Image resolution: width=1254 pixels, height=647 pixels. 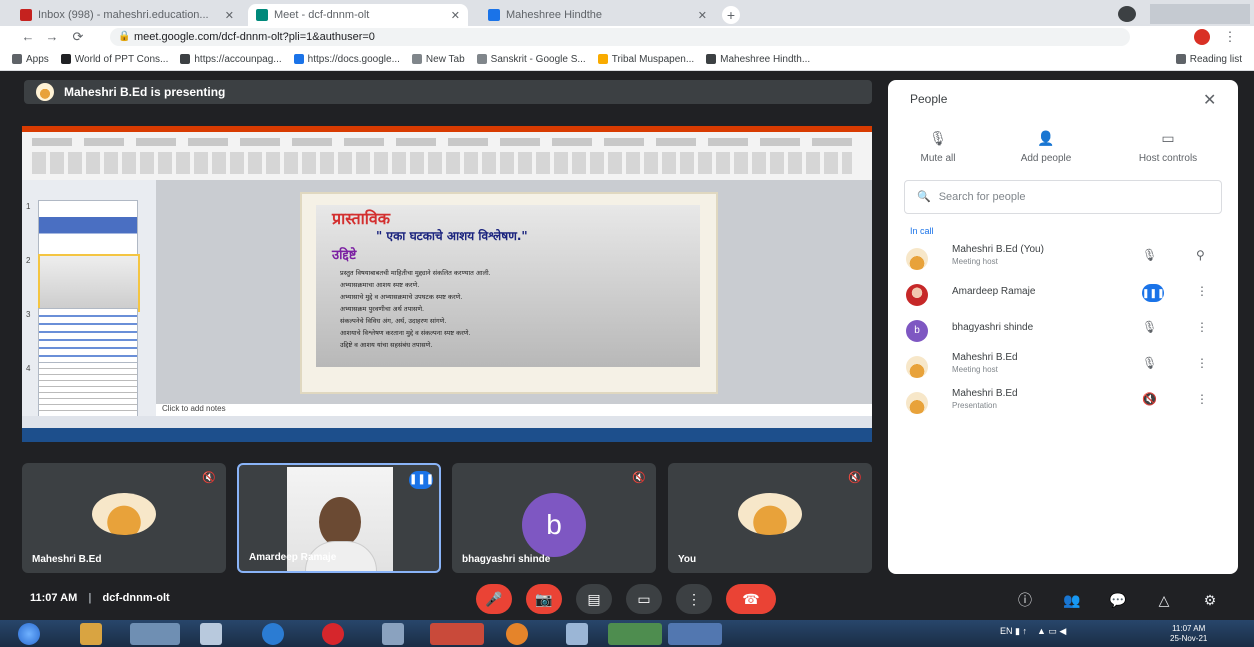 What do you see at coordinates (554, 518) in the screenshot?
I see `participant-tile: b 🔇 bhagyashri shinde` at bounding box center [554, 518].